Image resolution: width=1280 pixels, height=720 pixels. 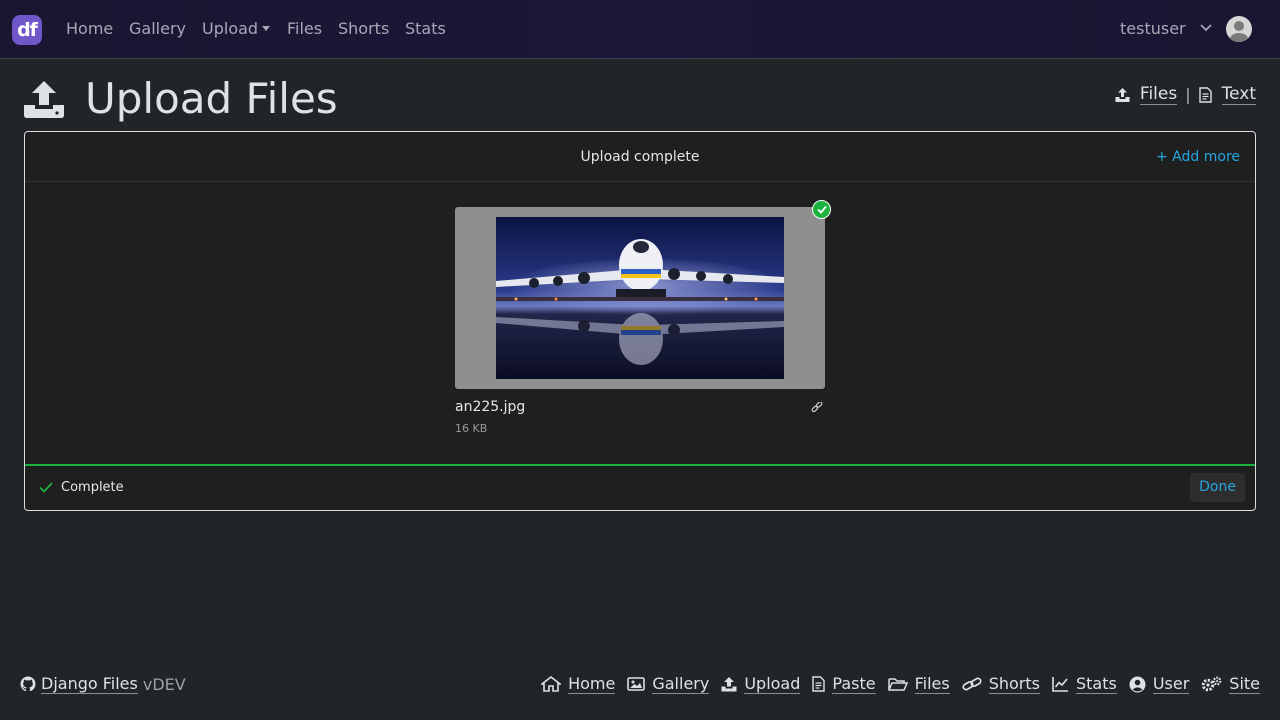 I want to click on airplane-image, so click(x=640, y=298).